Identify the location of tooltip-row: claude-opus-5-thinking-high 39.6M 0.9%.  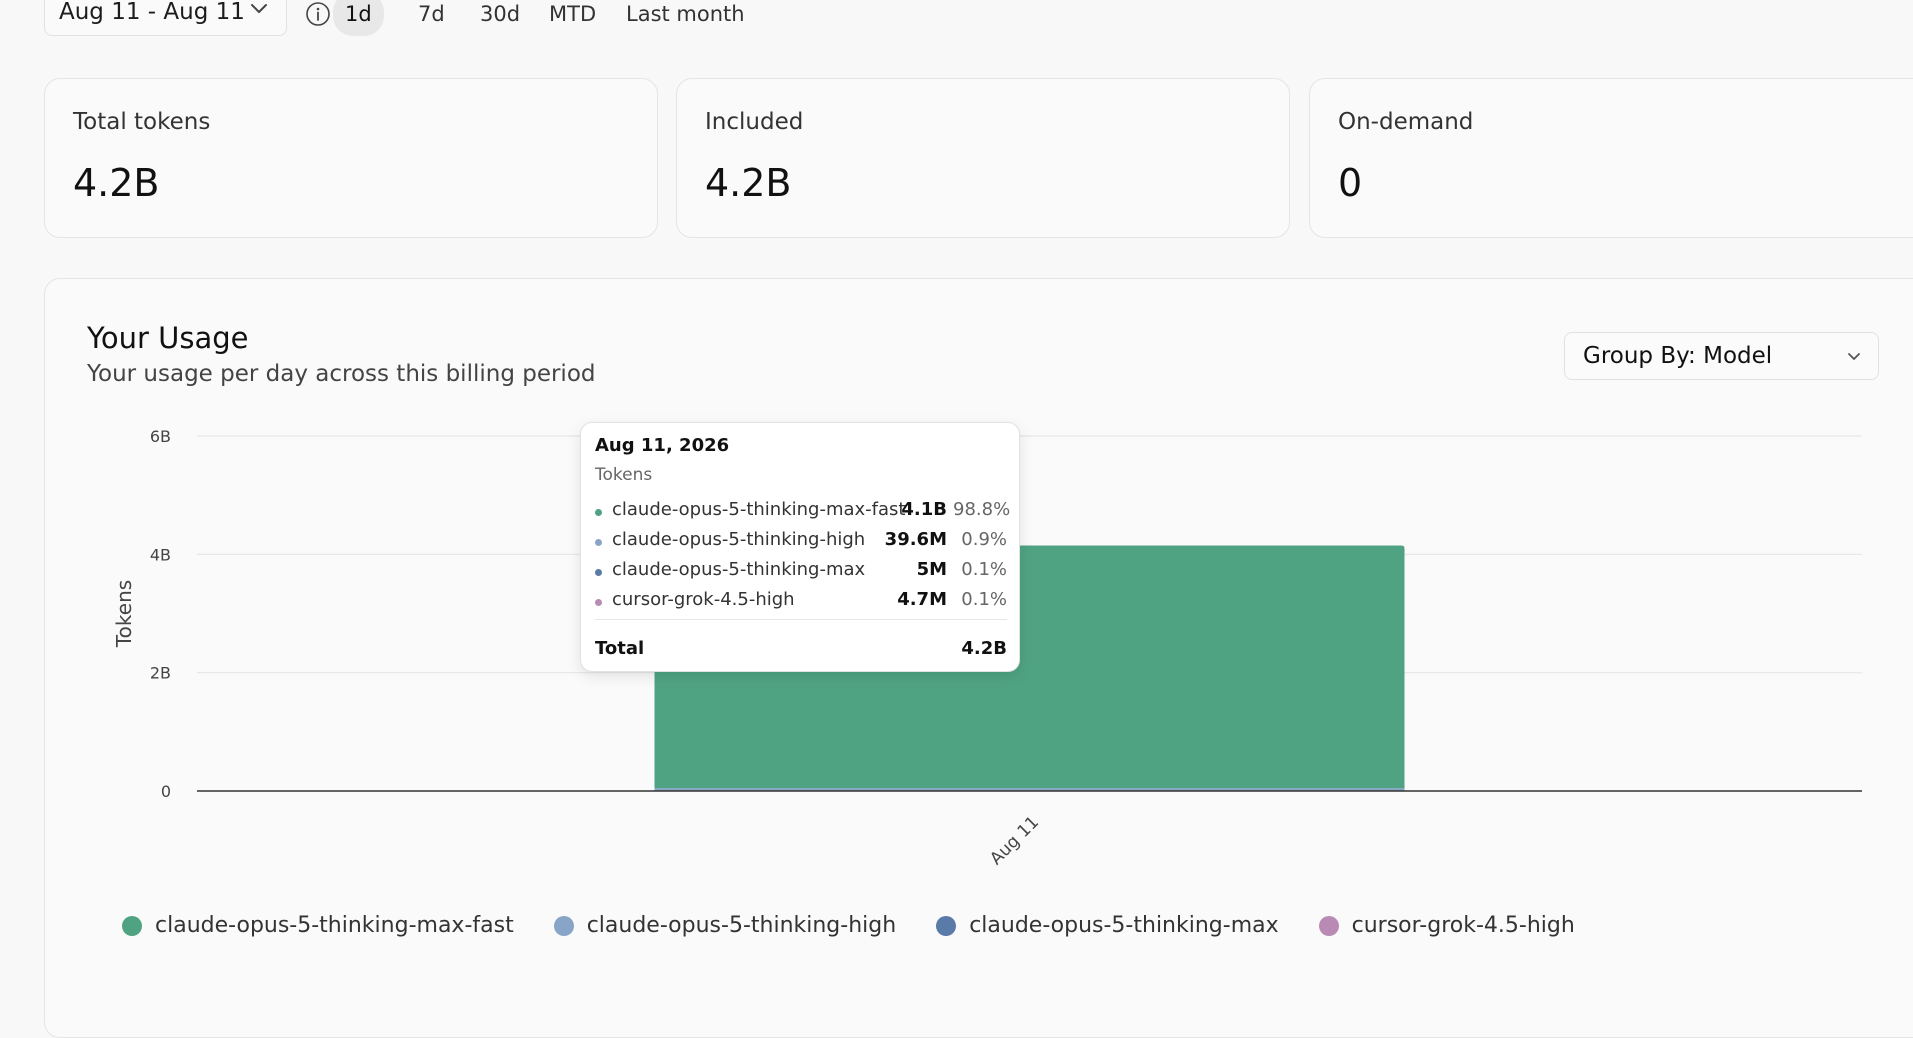
(801, 542).